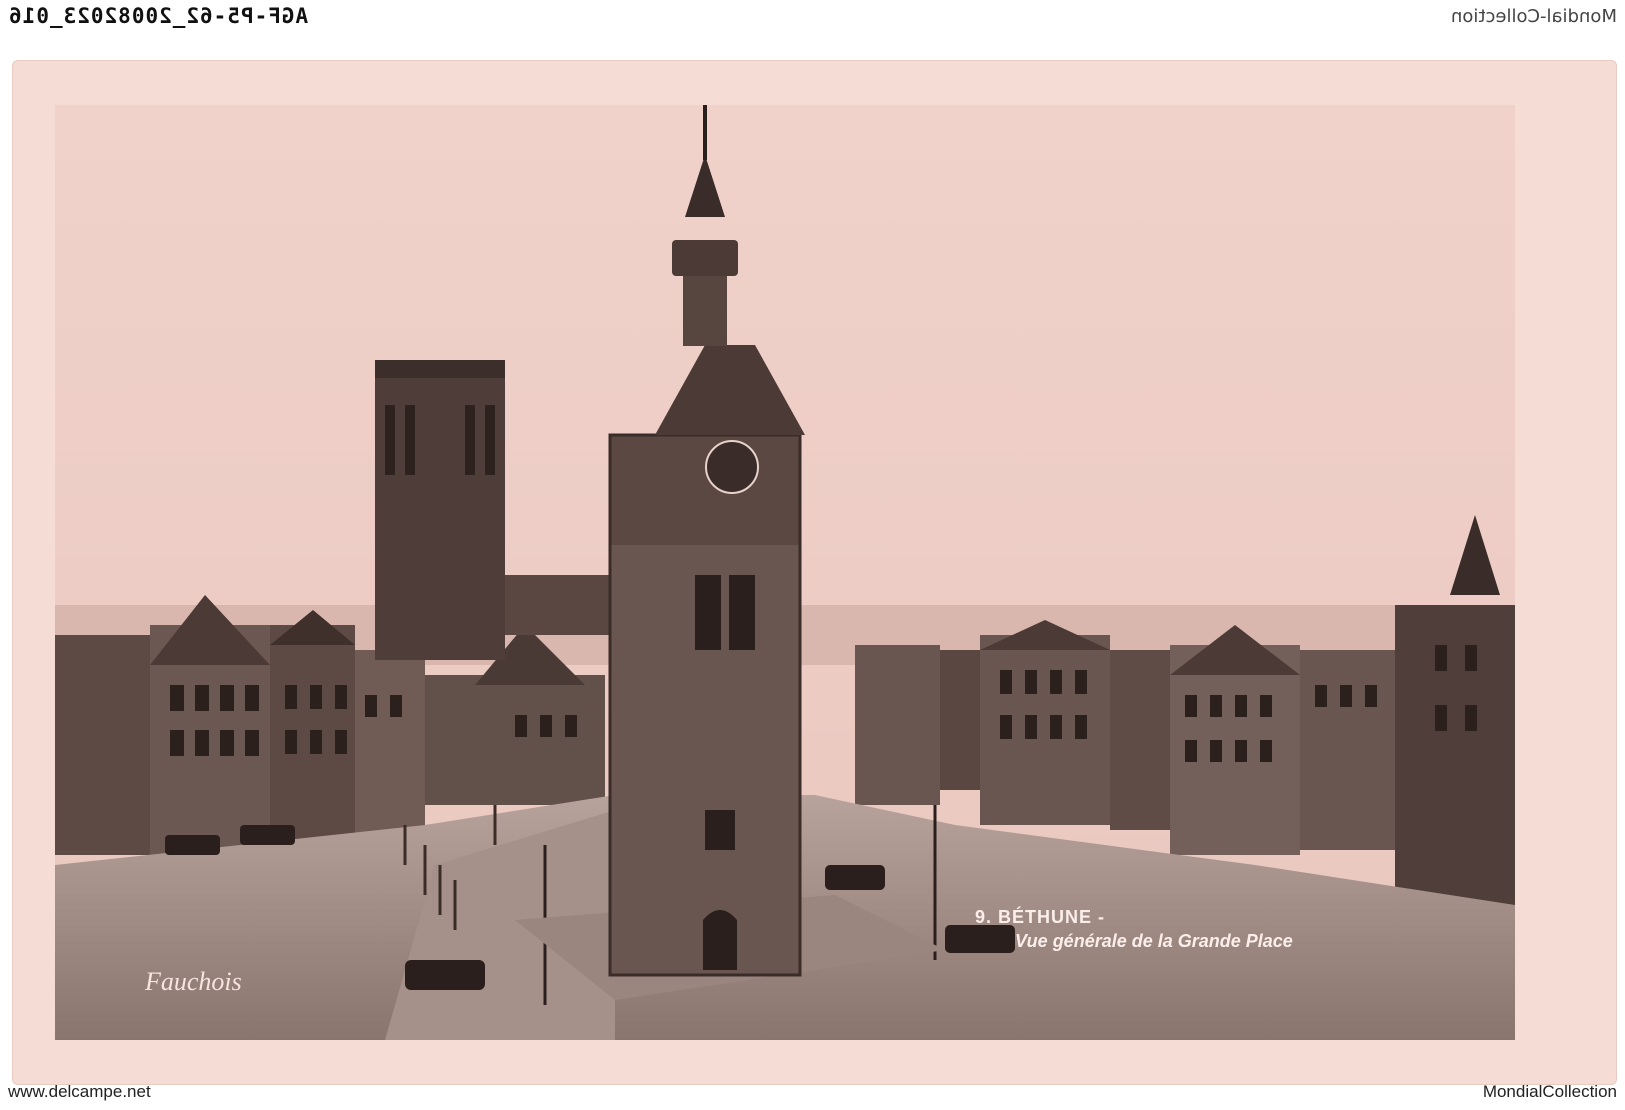 Image resolution: width=1625 pixels, height=1110 pixels. I want to click on clock-face, so click(732, 467).